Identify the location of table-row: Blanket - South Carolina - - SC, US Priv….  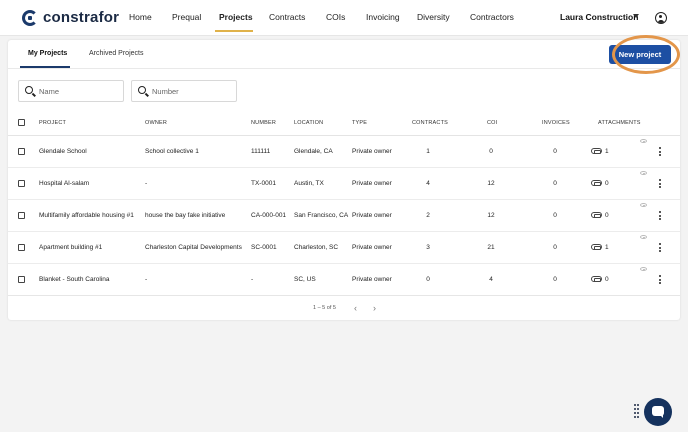
(344, 280).